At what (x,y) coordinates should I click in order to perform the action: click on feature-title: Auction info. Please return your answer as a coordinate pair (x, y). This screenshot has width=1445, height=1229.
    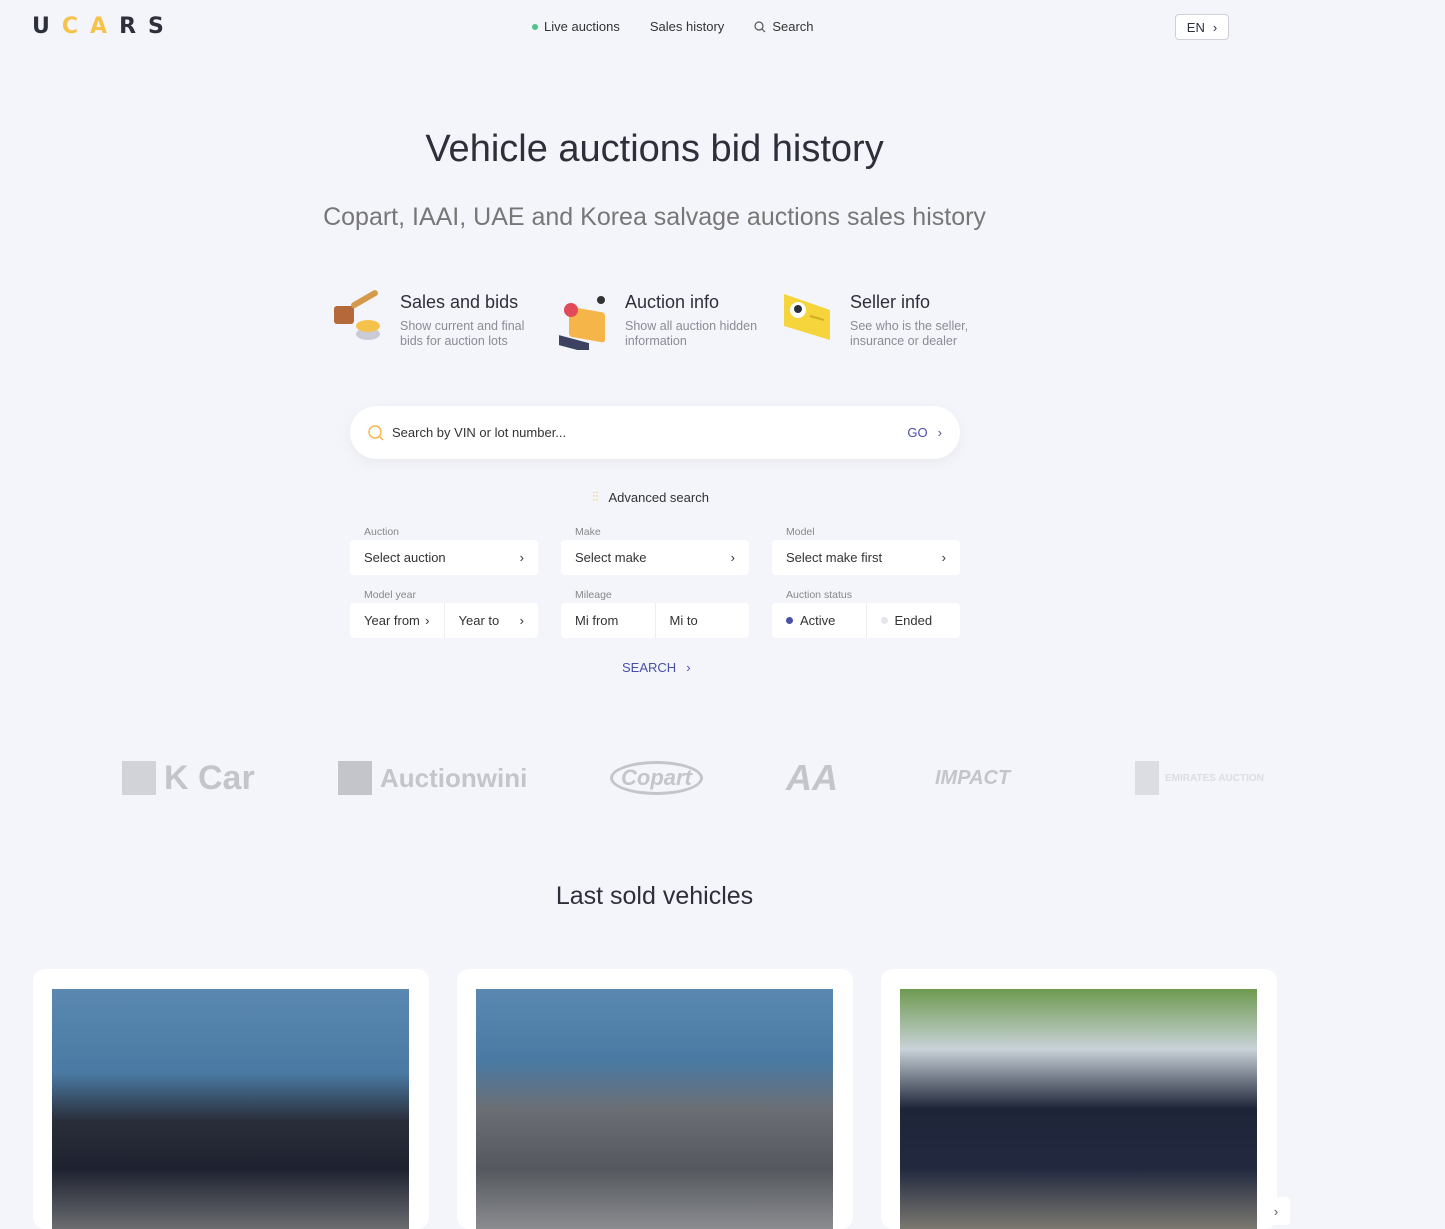
    Looking at the image, I should click on (672, 302).